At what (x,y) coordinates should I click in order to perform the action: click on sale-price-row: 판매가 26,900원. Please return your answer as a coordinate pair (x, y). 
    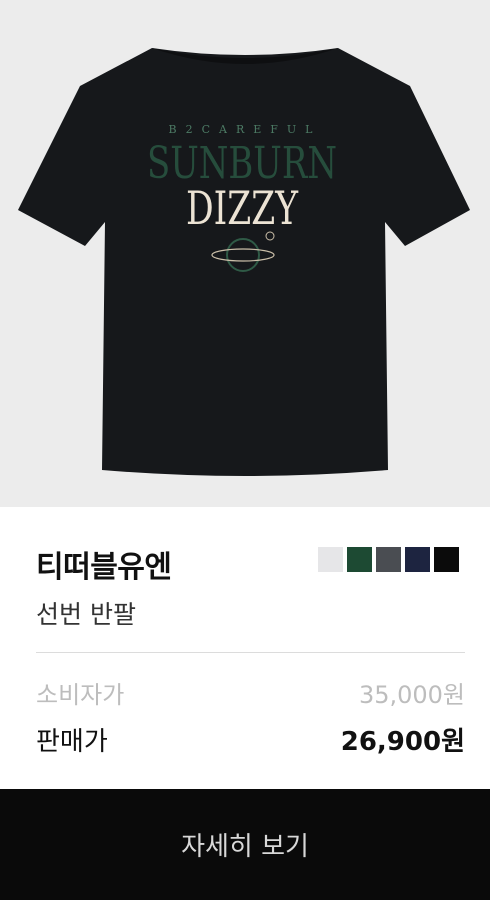
    Looking at the image, I should click on (250, 739).